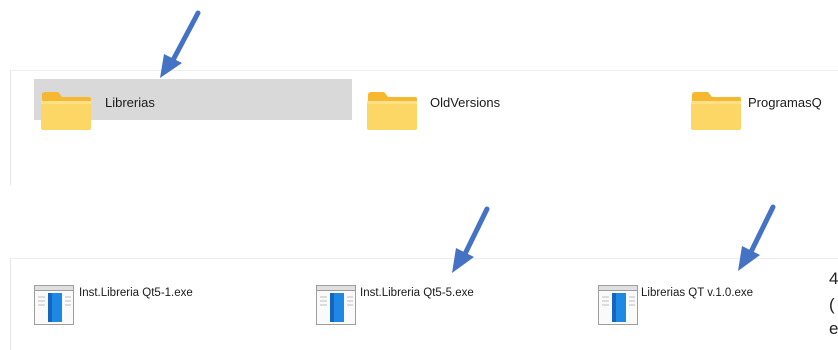  Describe the element at coordinates (832, 304) in the screenshot. I see `edge-text-fragment: (` at that location.